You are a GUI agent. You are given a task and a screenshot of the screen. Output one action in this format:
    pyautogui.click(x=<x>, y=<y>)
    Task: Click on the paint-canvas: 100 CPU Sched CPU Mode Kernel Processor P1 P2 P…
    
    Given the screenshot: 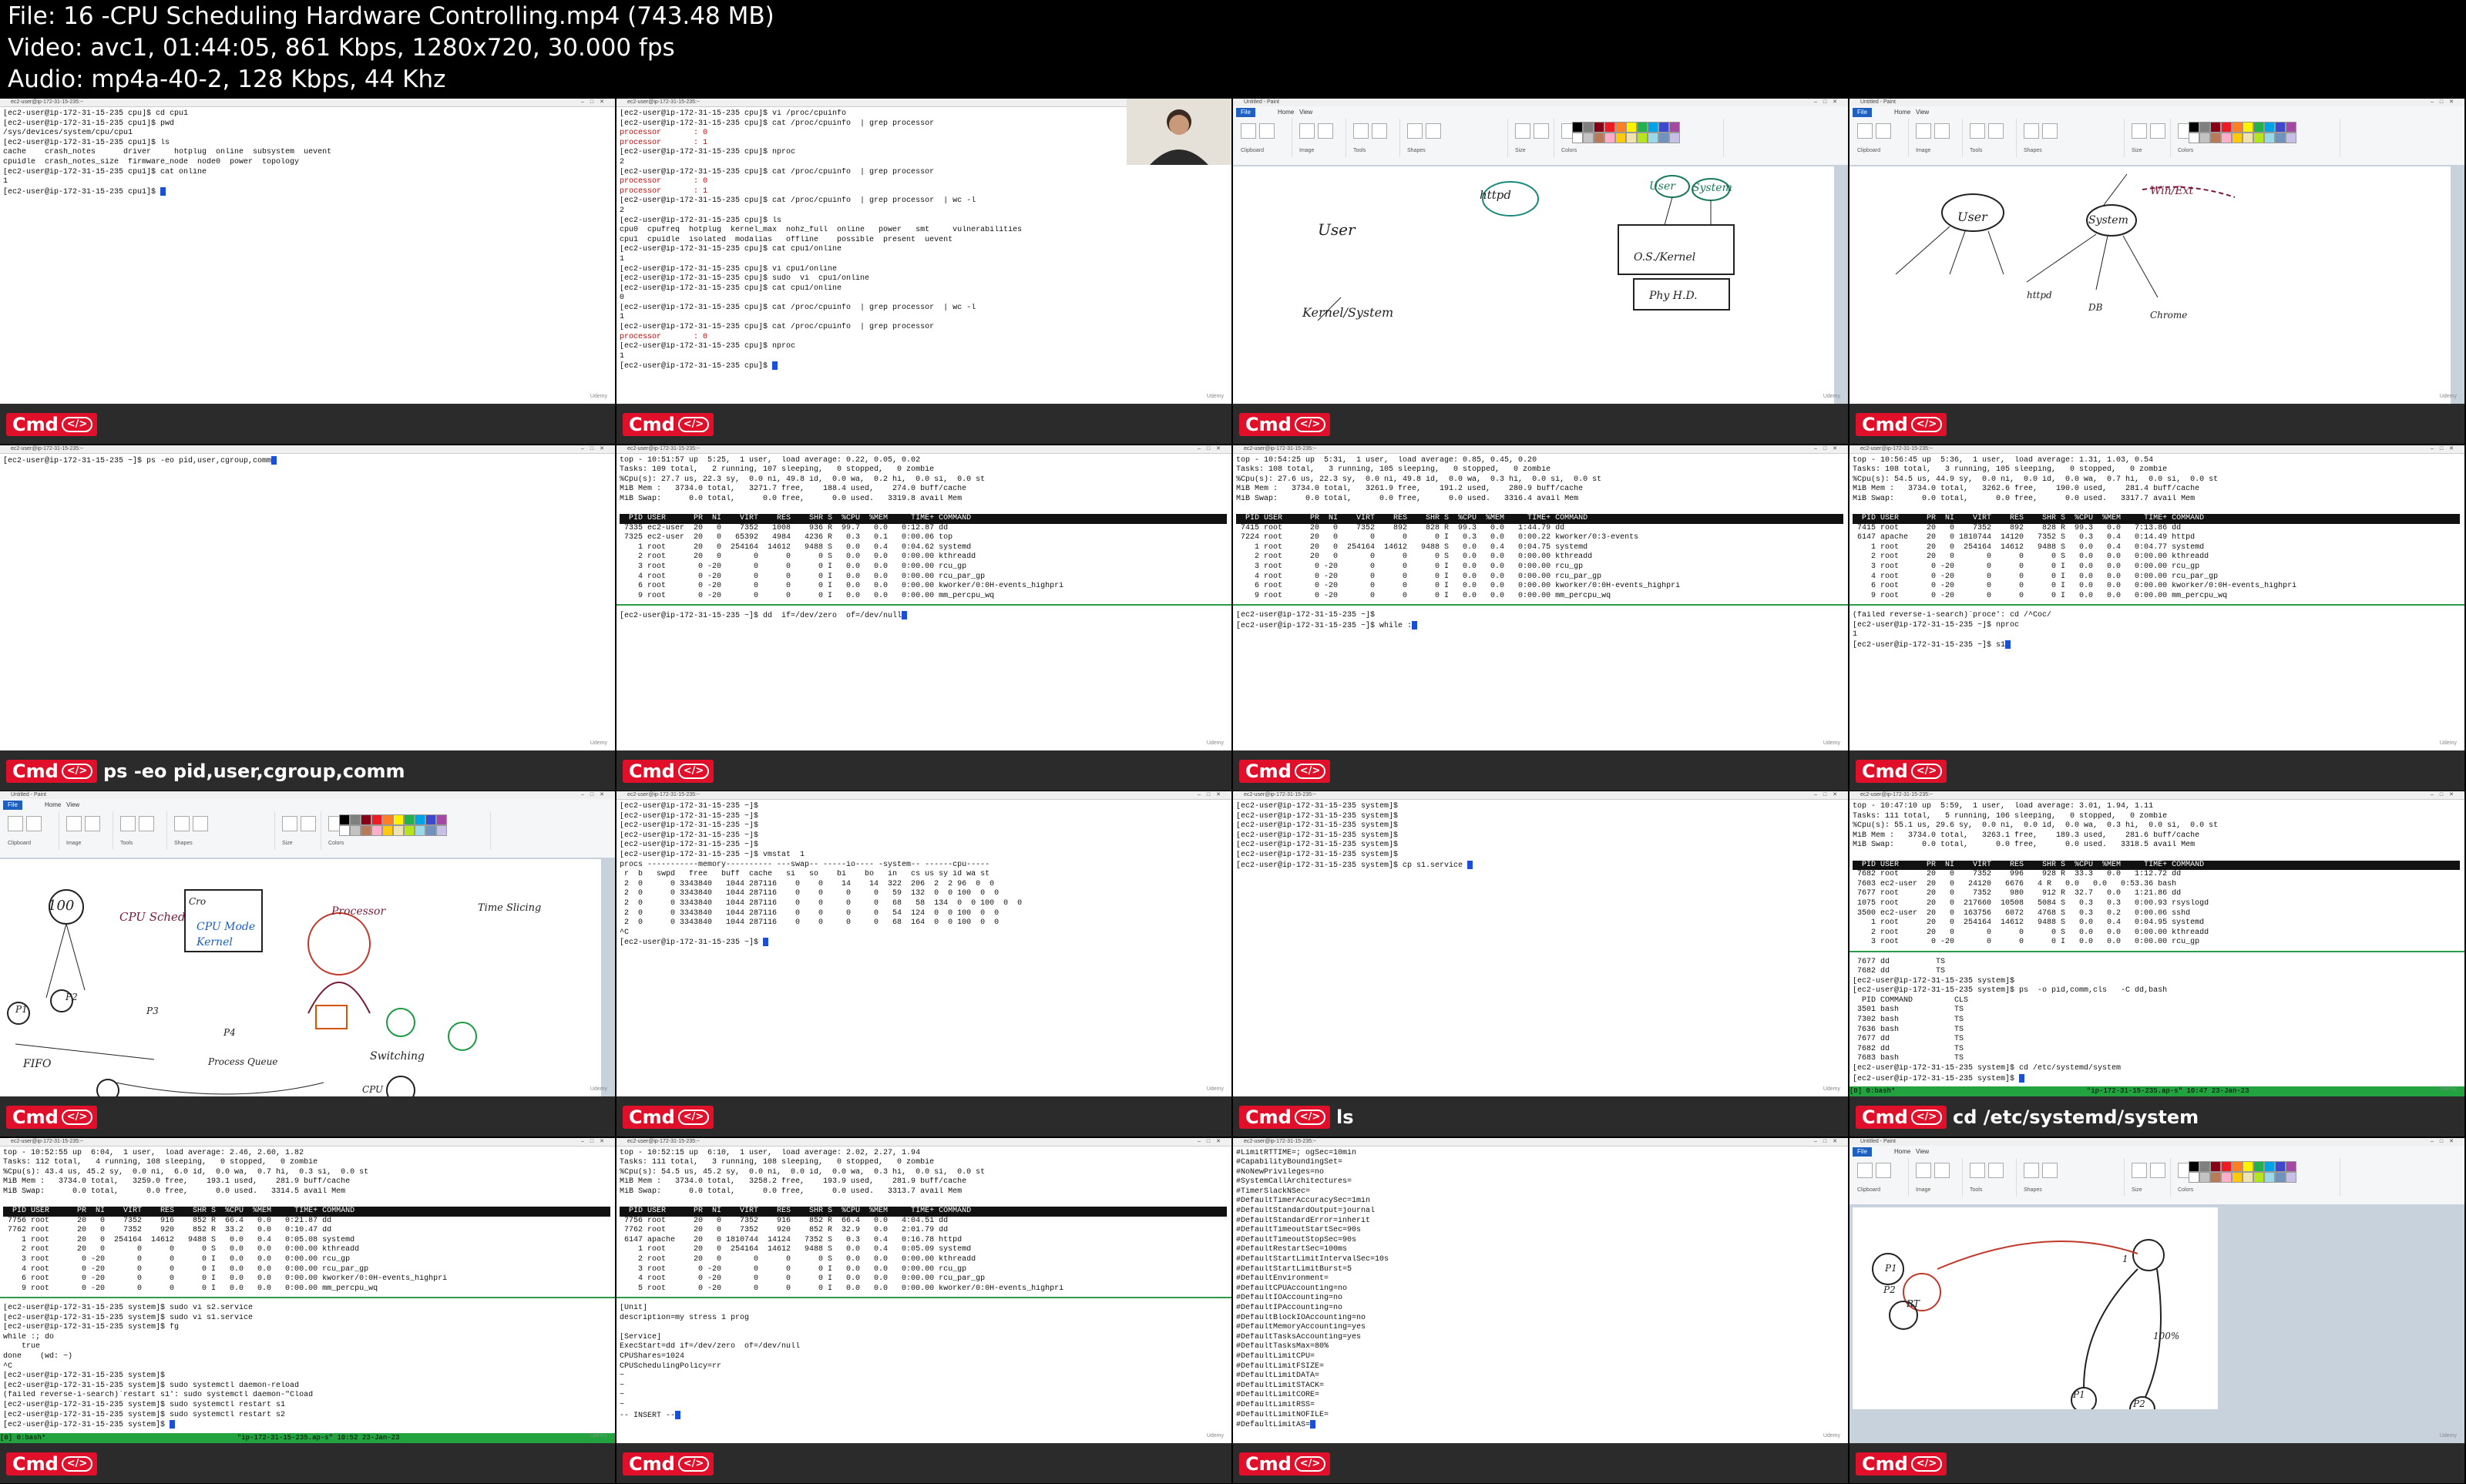 What is the action you would take?
    pyautogui.click(x=300, y=977)
    